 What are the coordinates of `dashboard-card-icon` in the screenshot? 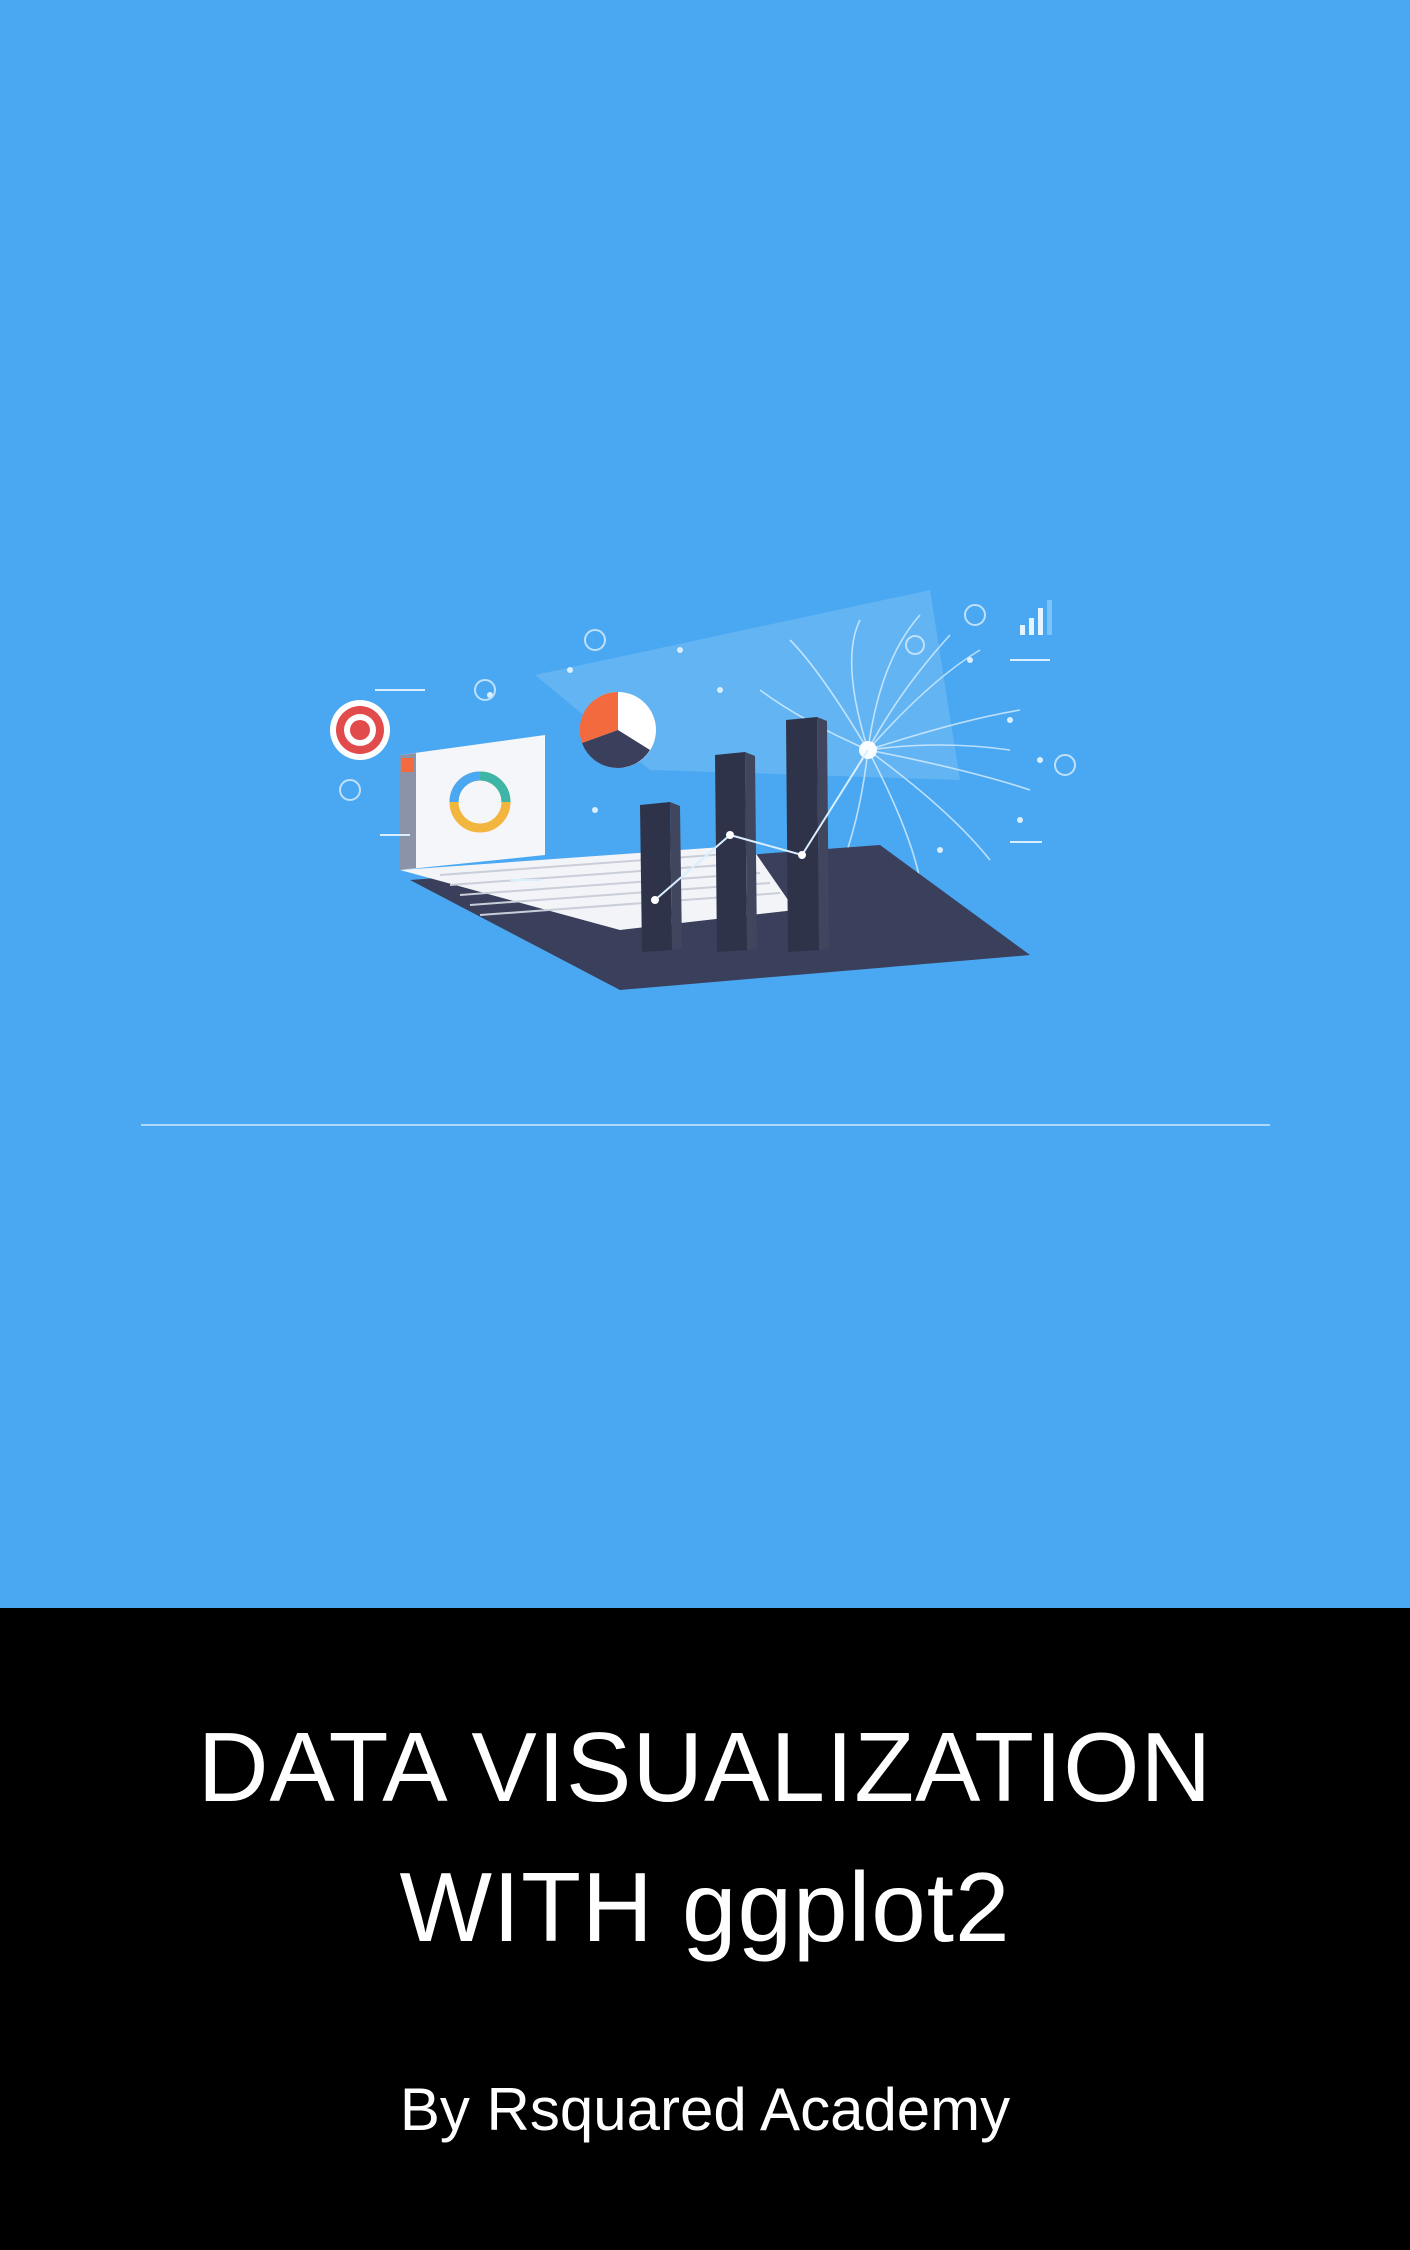 It's located at (472, 802).